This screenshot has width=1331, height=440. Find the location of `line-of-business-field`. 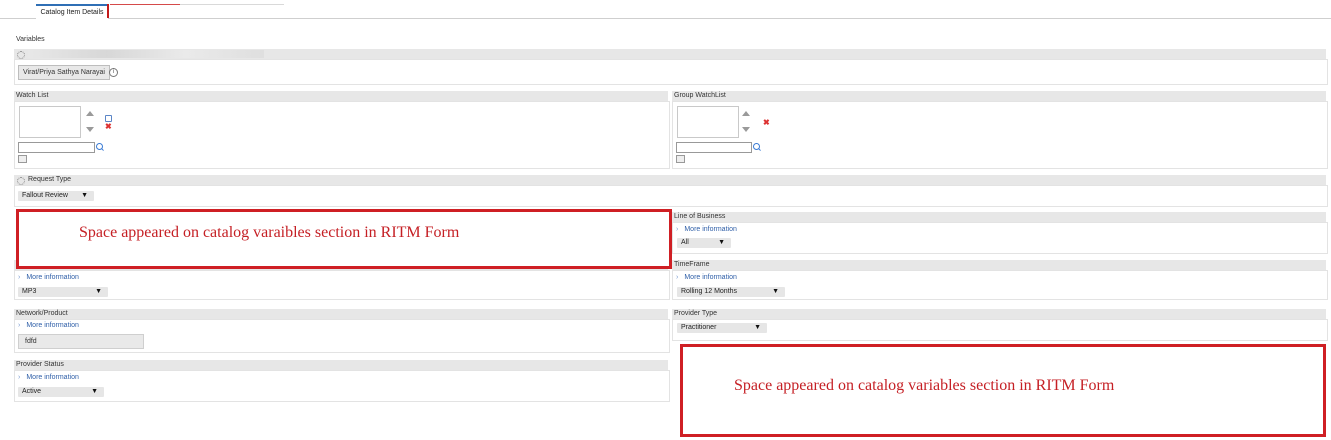

line-of-business-field is located at coordinates (1000, 238).